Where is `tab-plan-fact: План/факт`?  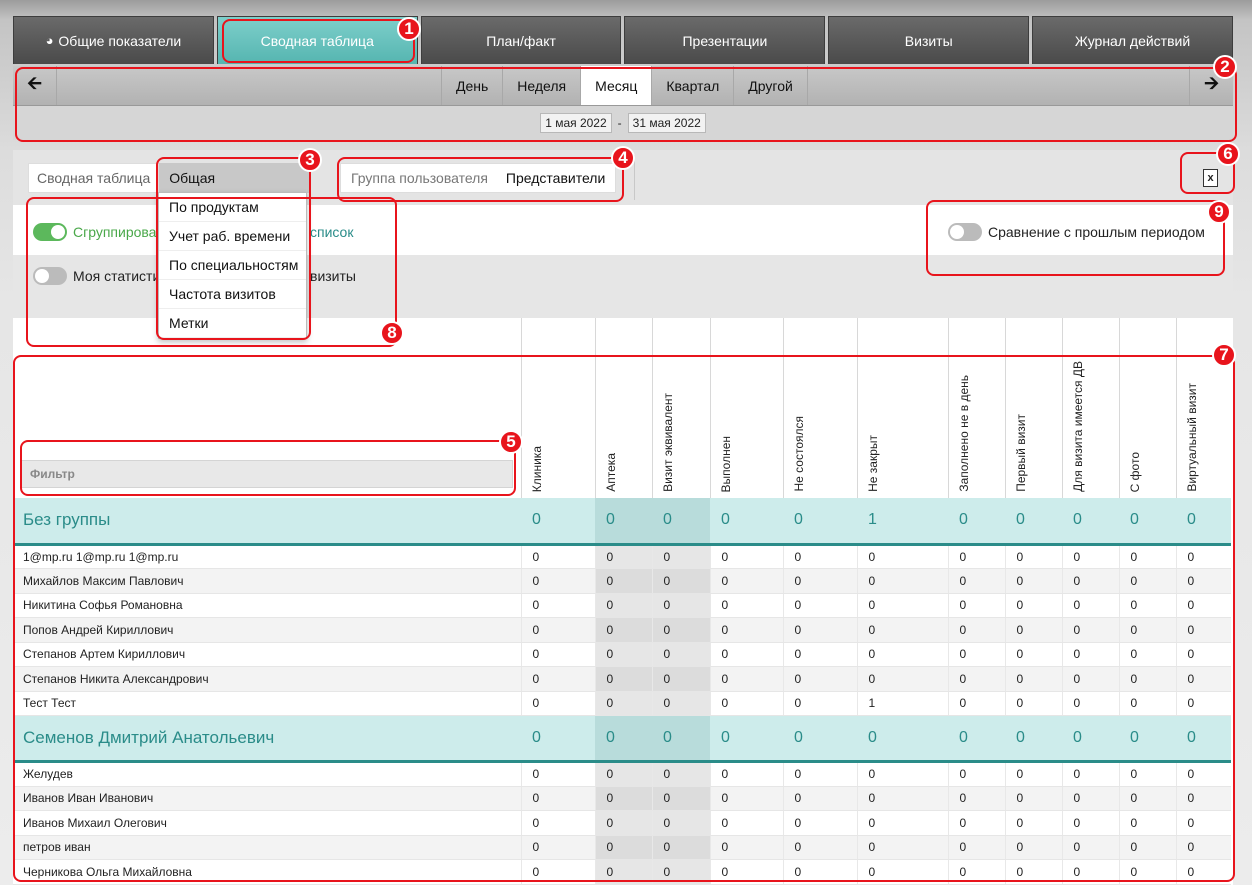
tab-plan-fact: План/факт is located at coordinates (521, 40).